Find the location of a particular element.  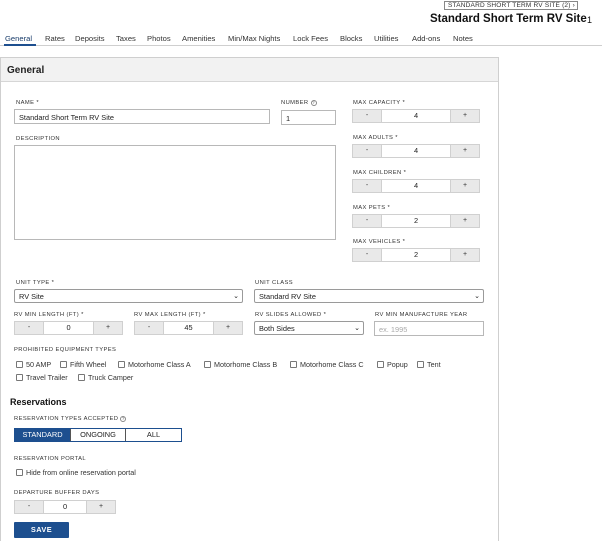

max-pets-value: 2 is located at coordinates (416, 221).